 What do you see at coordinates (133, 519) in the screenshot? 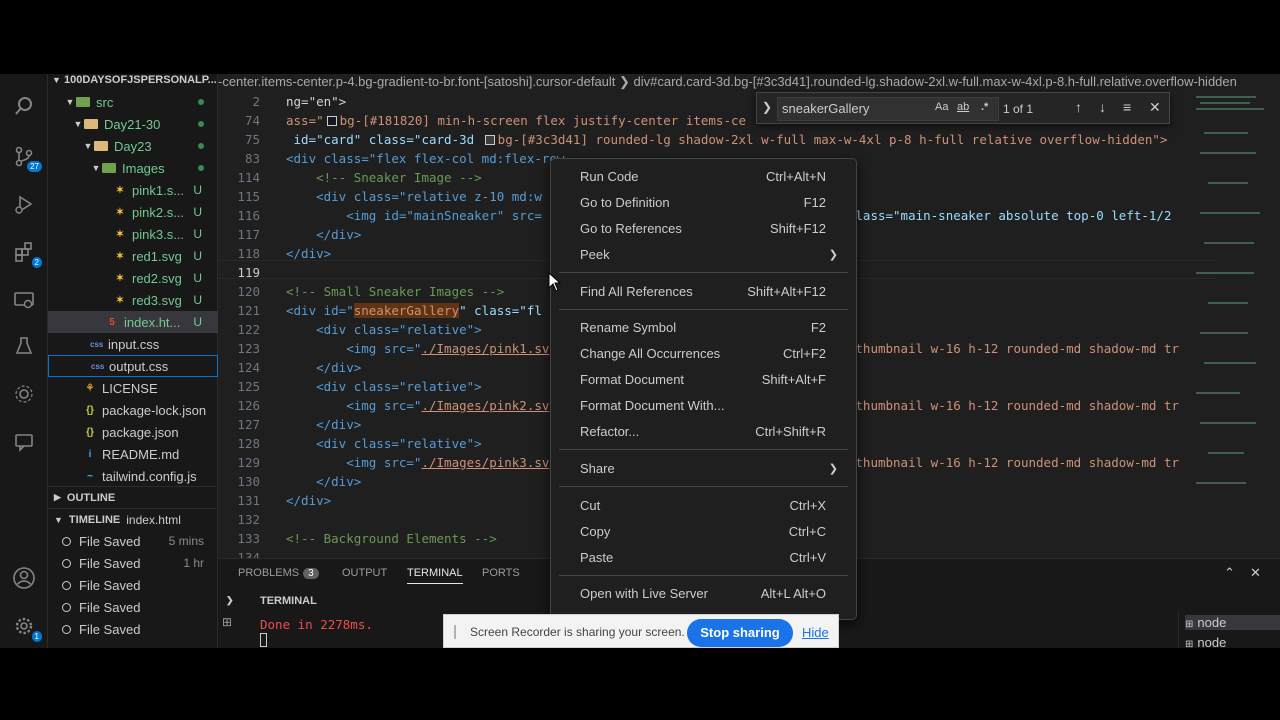
I see `timeline-section-header: ▼ TIMELINE index.html` at bounding box center [133, 519].